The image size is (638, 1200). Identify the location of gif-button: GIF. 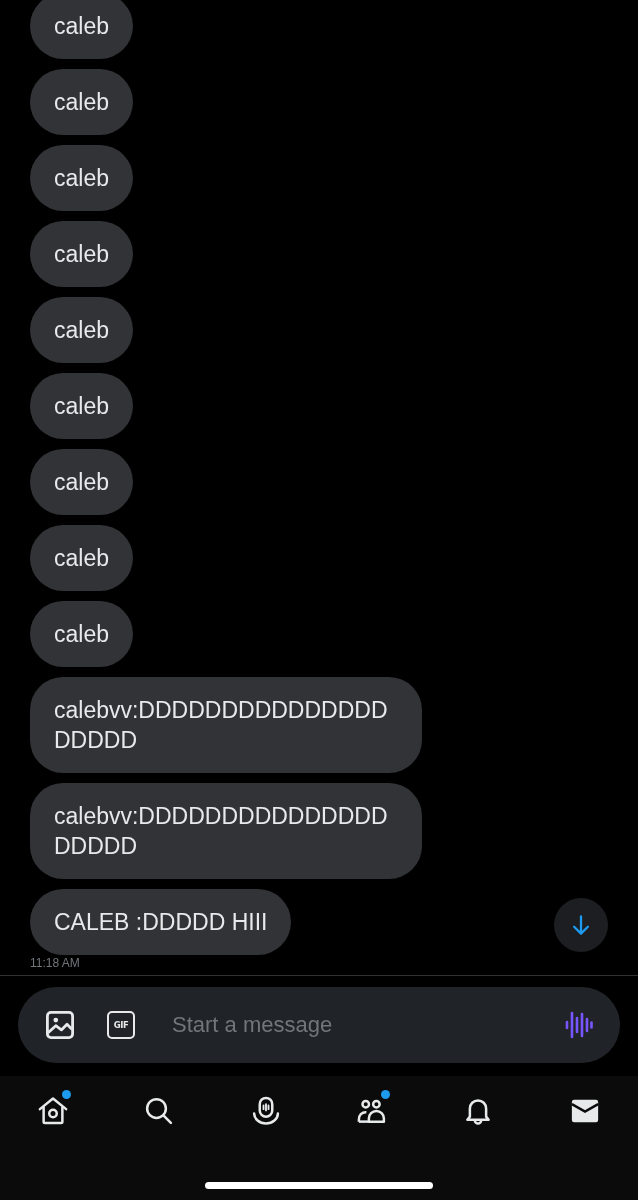
(121, 1025).